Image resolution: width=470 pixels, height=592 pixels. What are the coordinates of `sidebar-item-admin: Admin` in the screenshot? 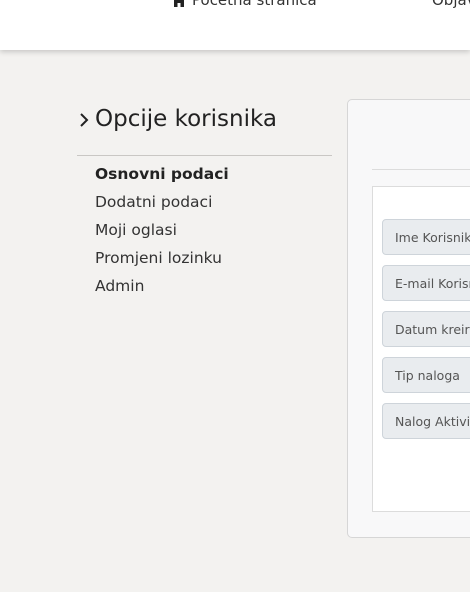 It's located at (162, 289).